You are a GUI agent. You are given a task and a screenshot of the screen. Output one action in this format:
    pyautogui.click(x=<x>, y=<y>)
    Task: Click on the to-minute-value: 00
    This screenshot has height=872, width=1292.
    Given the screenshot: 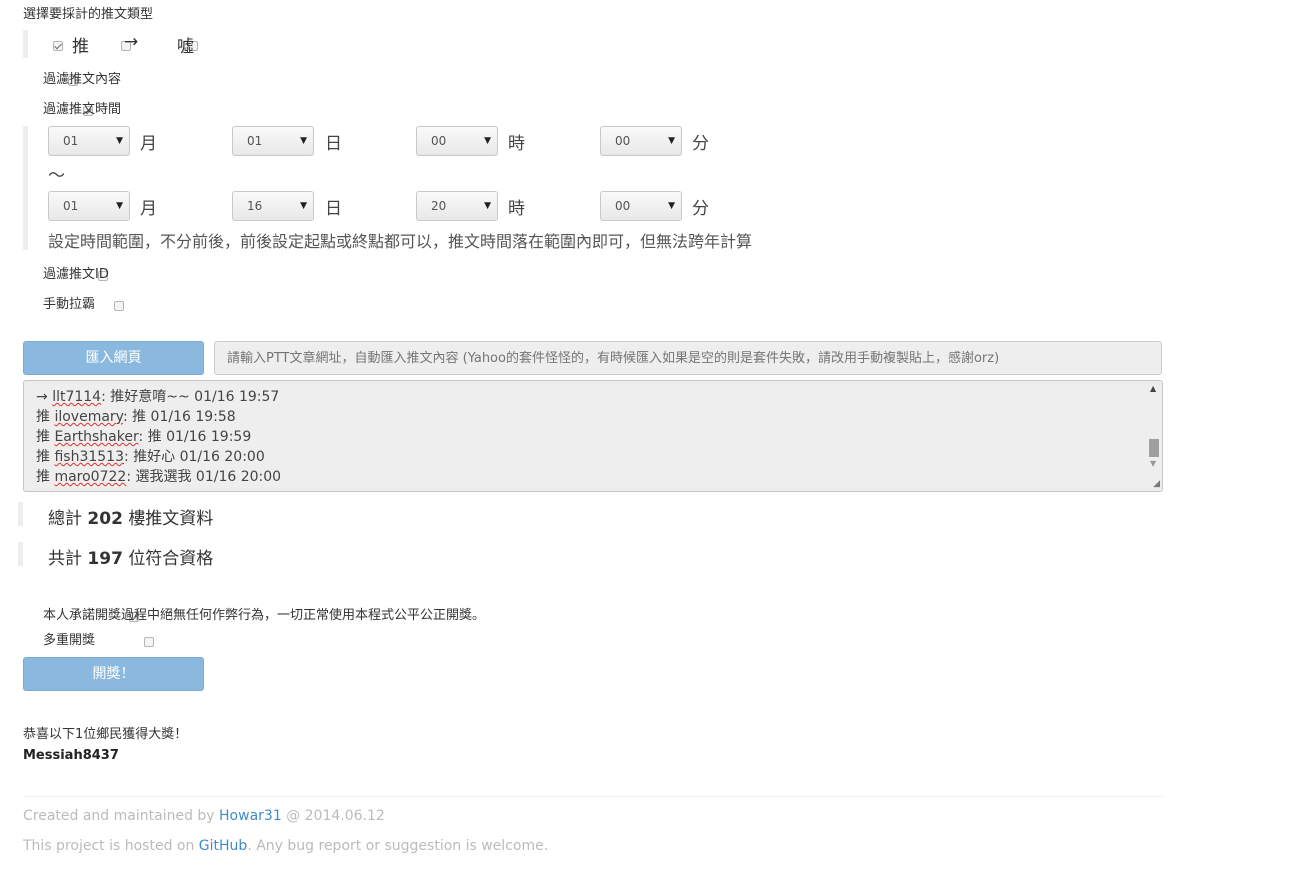 What is the action you would take?
    pyautogui.click(x=623, y=206)
    